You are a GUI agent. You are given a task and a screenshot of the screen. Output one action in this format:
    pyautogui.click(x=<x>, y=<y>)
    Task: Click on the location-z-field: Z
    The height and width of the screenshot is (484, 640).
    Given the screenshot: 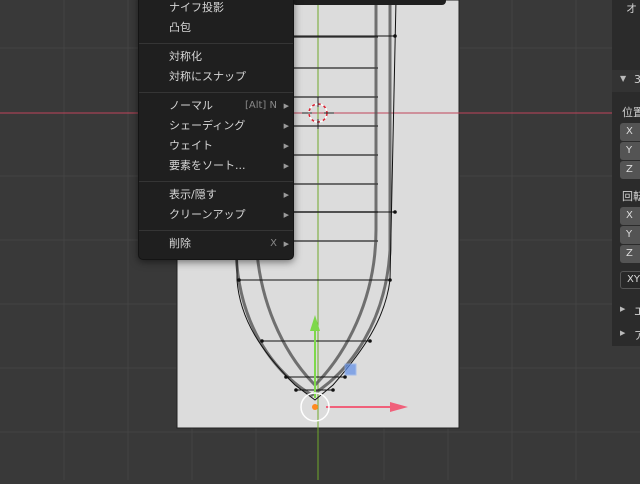 What is the action you would take?
    pyautogui.click(x=630, y=170)
    